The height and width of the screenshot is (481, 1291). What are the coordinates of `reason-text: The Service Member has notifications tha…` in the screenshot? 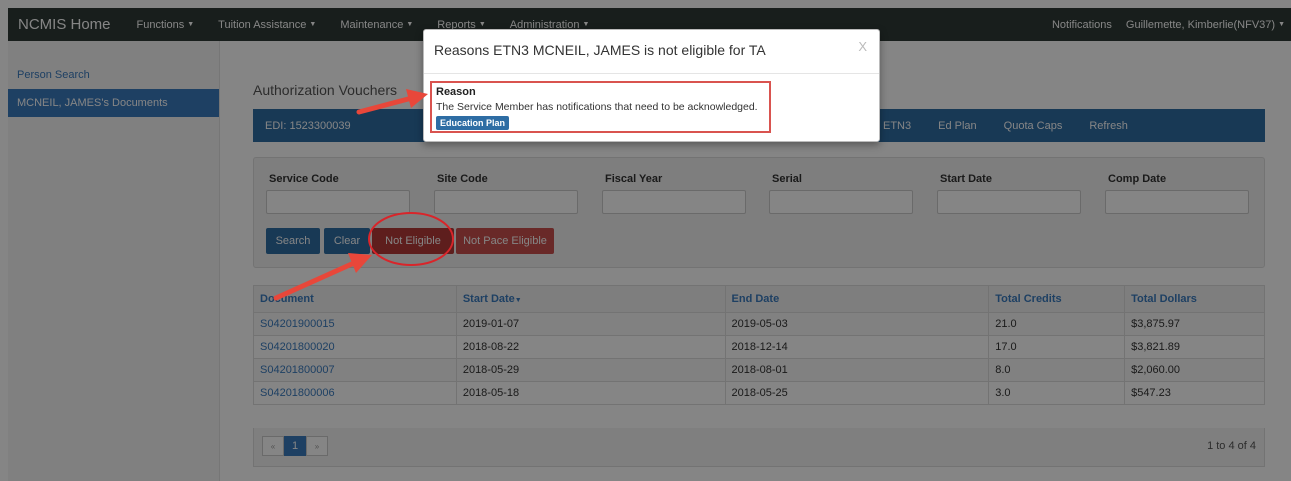 It's located at (597, 107).